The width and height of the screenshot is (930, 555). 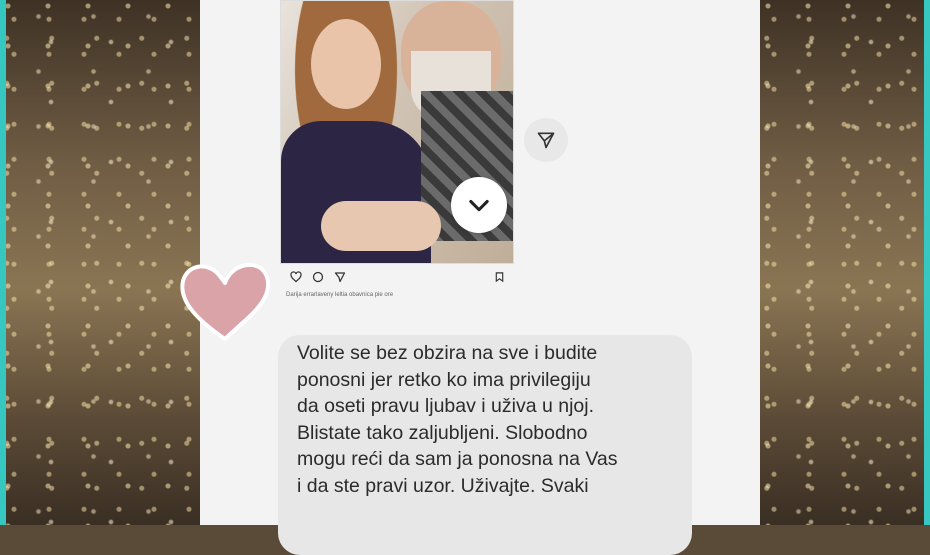 I want to click on comment-icon, so click(x=318, y=277).